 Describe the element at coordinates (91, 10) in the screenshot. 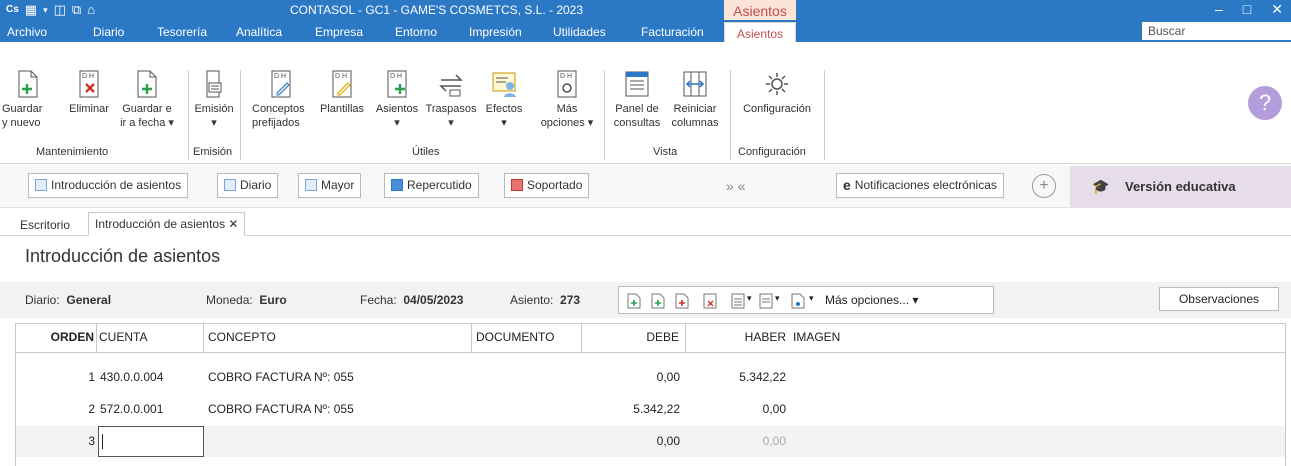

I see `lock-icon: ⌂` at that location.